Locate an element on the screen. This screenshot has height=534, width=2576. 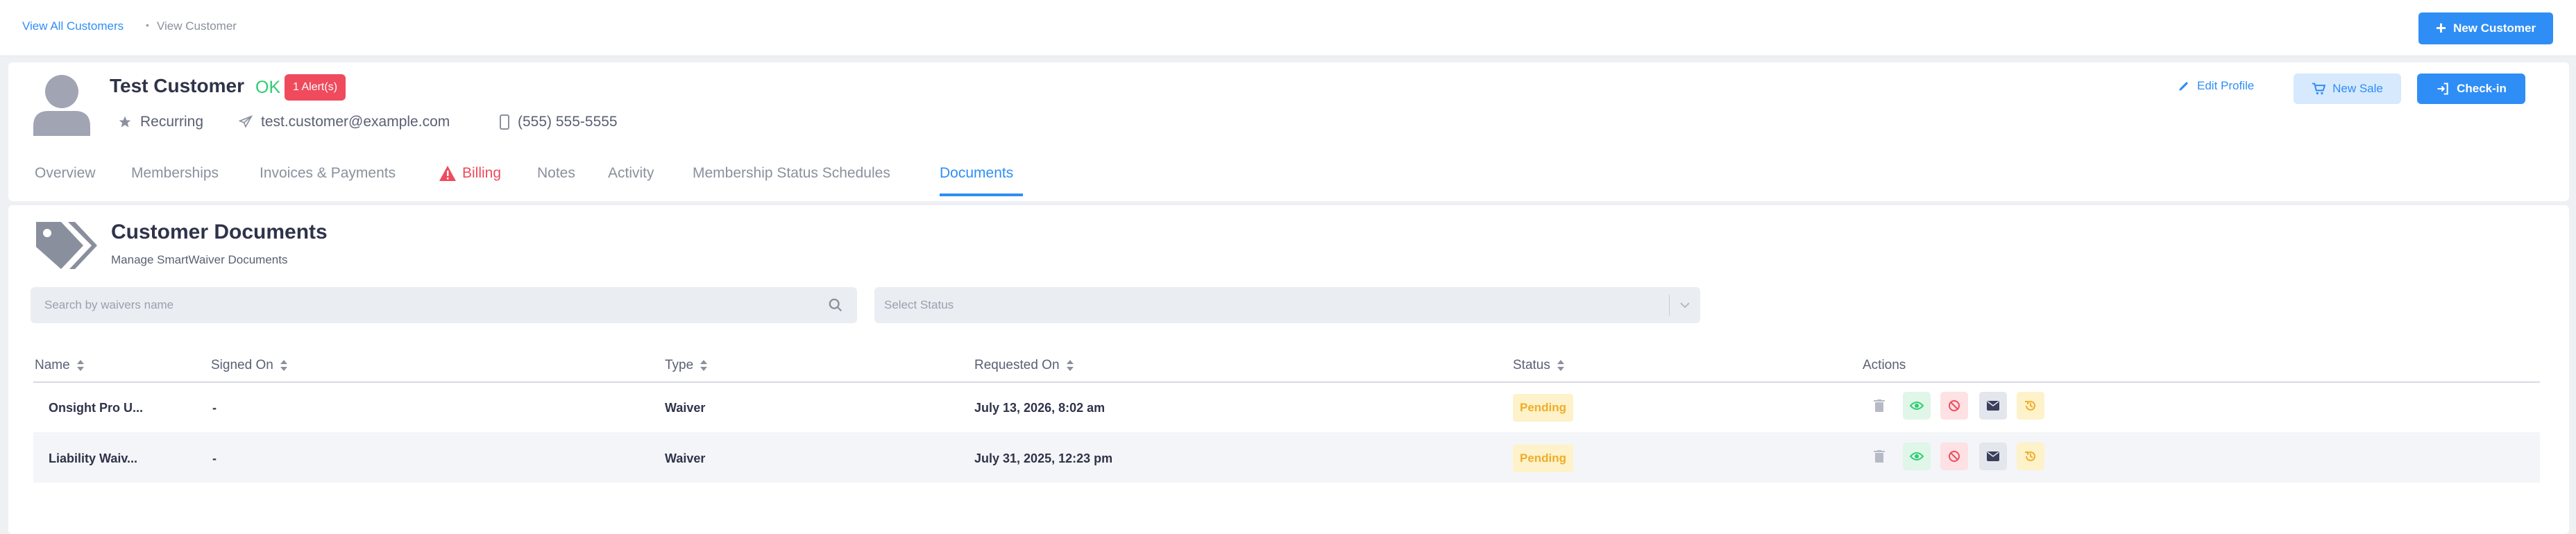
column-header-signed-on-label: Signed On is located at coordinates (242, 365).